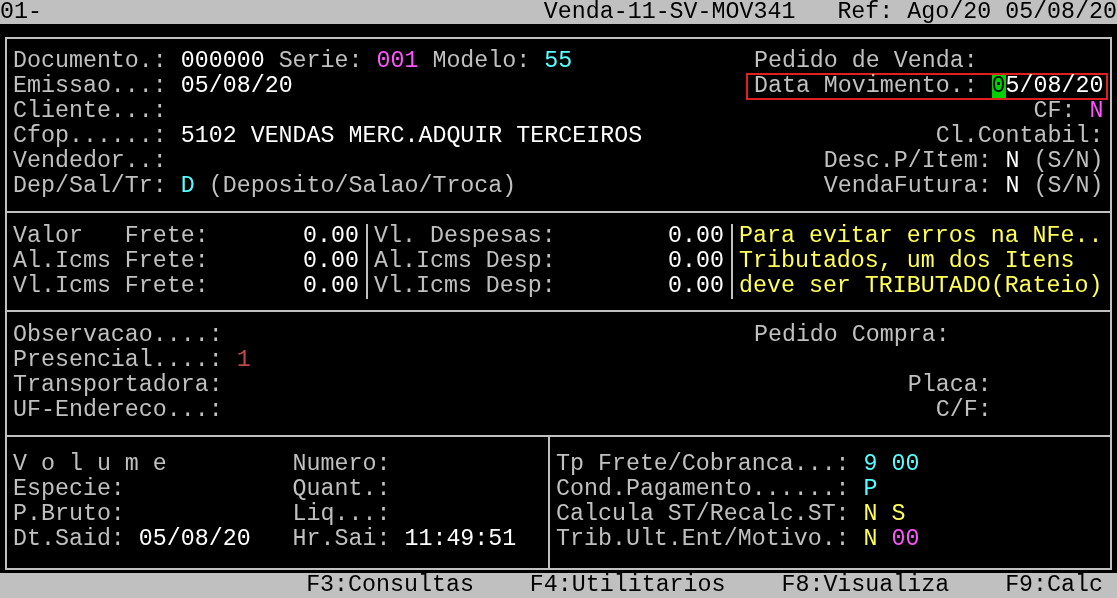 The width and height of the screenshot is (1117, 598). I want to click on field-value: 11:49:51, so click(460, 539).